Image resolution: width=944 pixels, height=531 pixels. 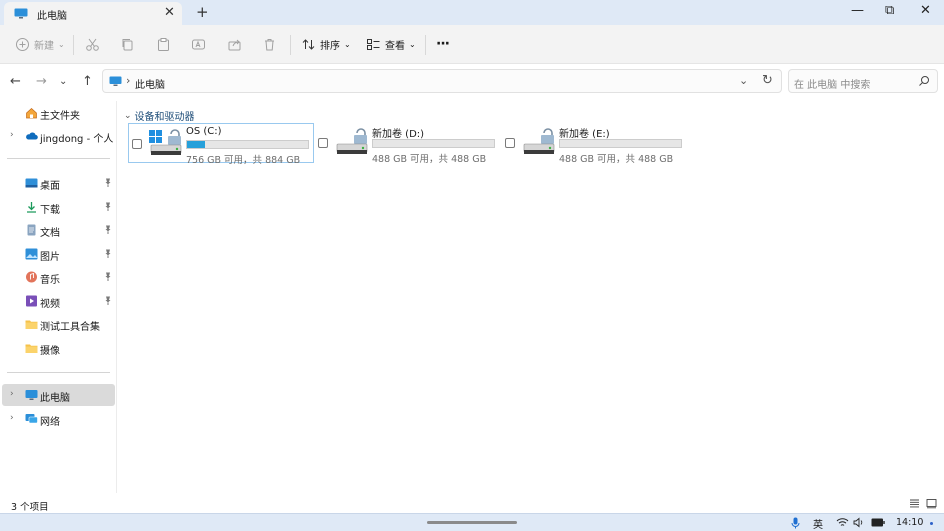 What do you see at coordinates (842, 522) in the screenshot?
I see `wifi-icon` at bounding box center [842, 522].